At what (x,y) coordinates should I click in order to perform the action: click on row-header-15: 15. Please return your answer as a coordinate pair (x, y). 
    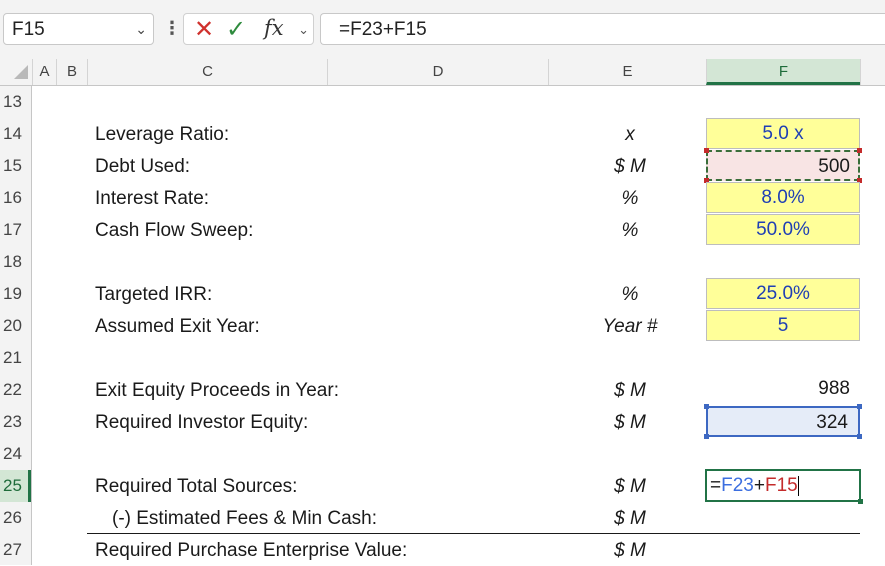
    Looking at the image, I should click on (15, 166).